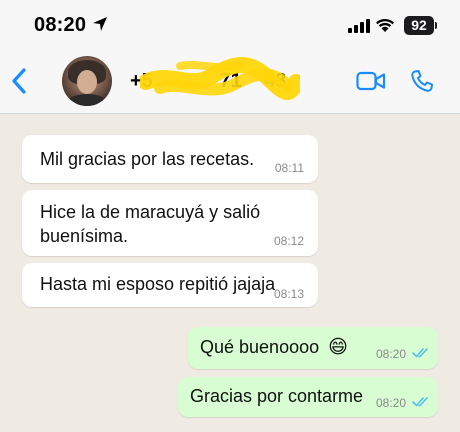  I want to click on phone-call-icon, so click(422, 81).